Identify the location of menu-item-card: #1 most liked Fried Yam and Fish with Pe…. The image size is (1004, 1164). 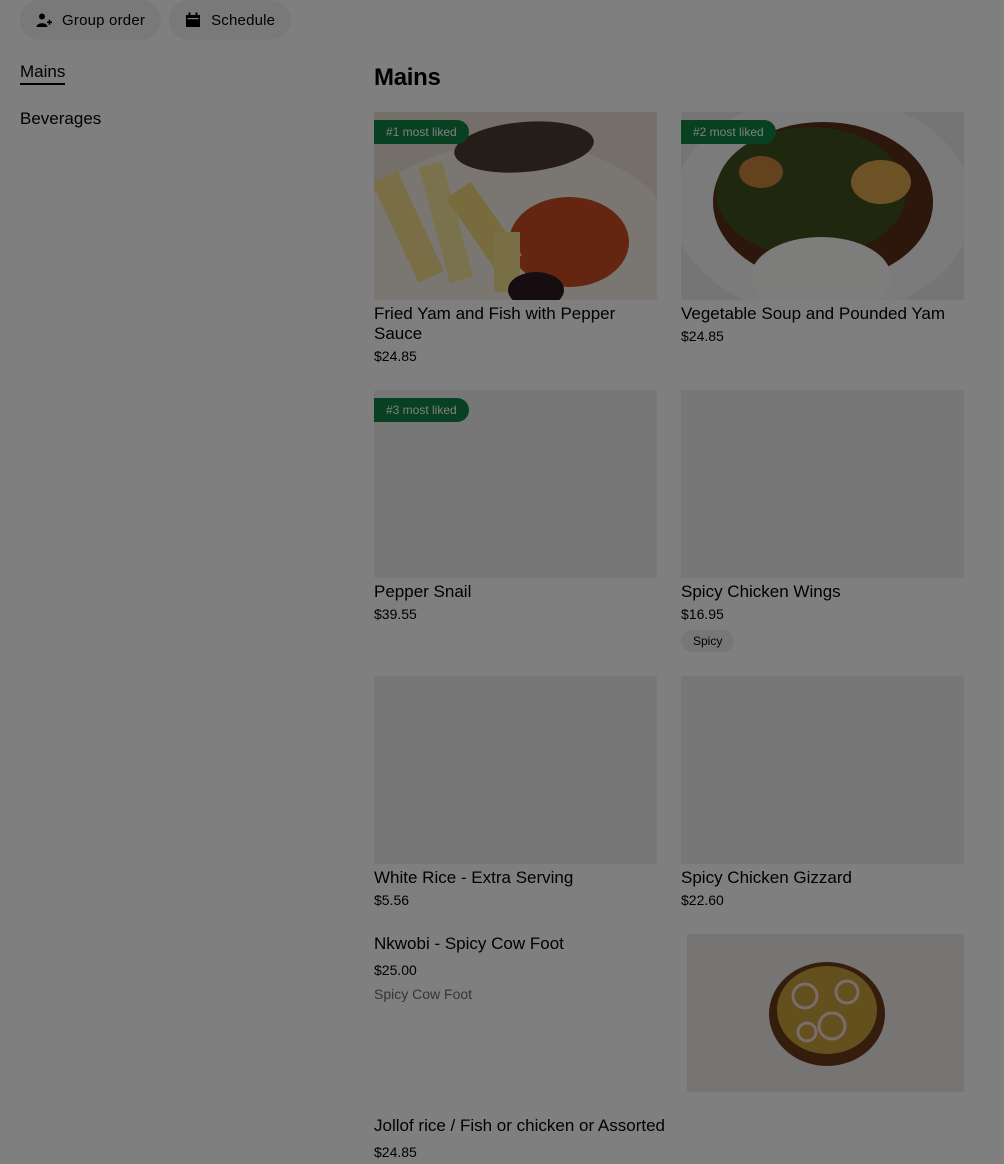
(515, 238).